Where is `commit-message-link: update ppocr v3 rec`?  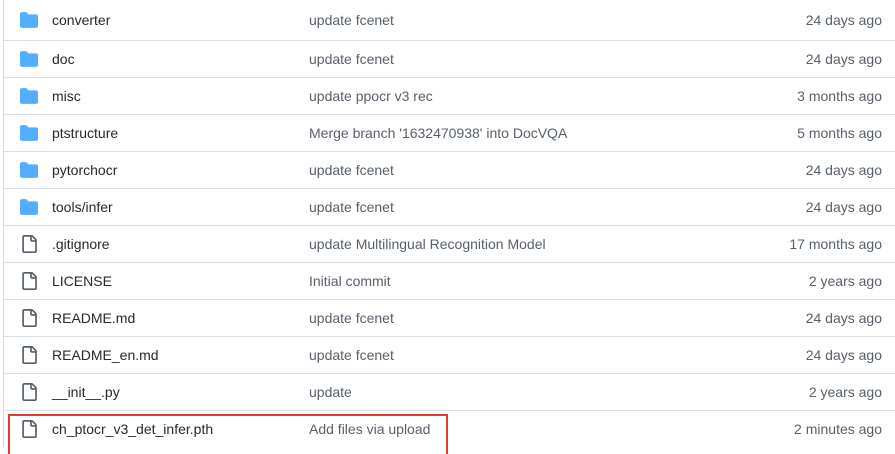
commit-message-link: update ppocr v3 rec is located at coordinates (371, 96).